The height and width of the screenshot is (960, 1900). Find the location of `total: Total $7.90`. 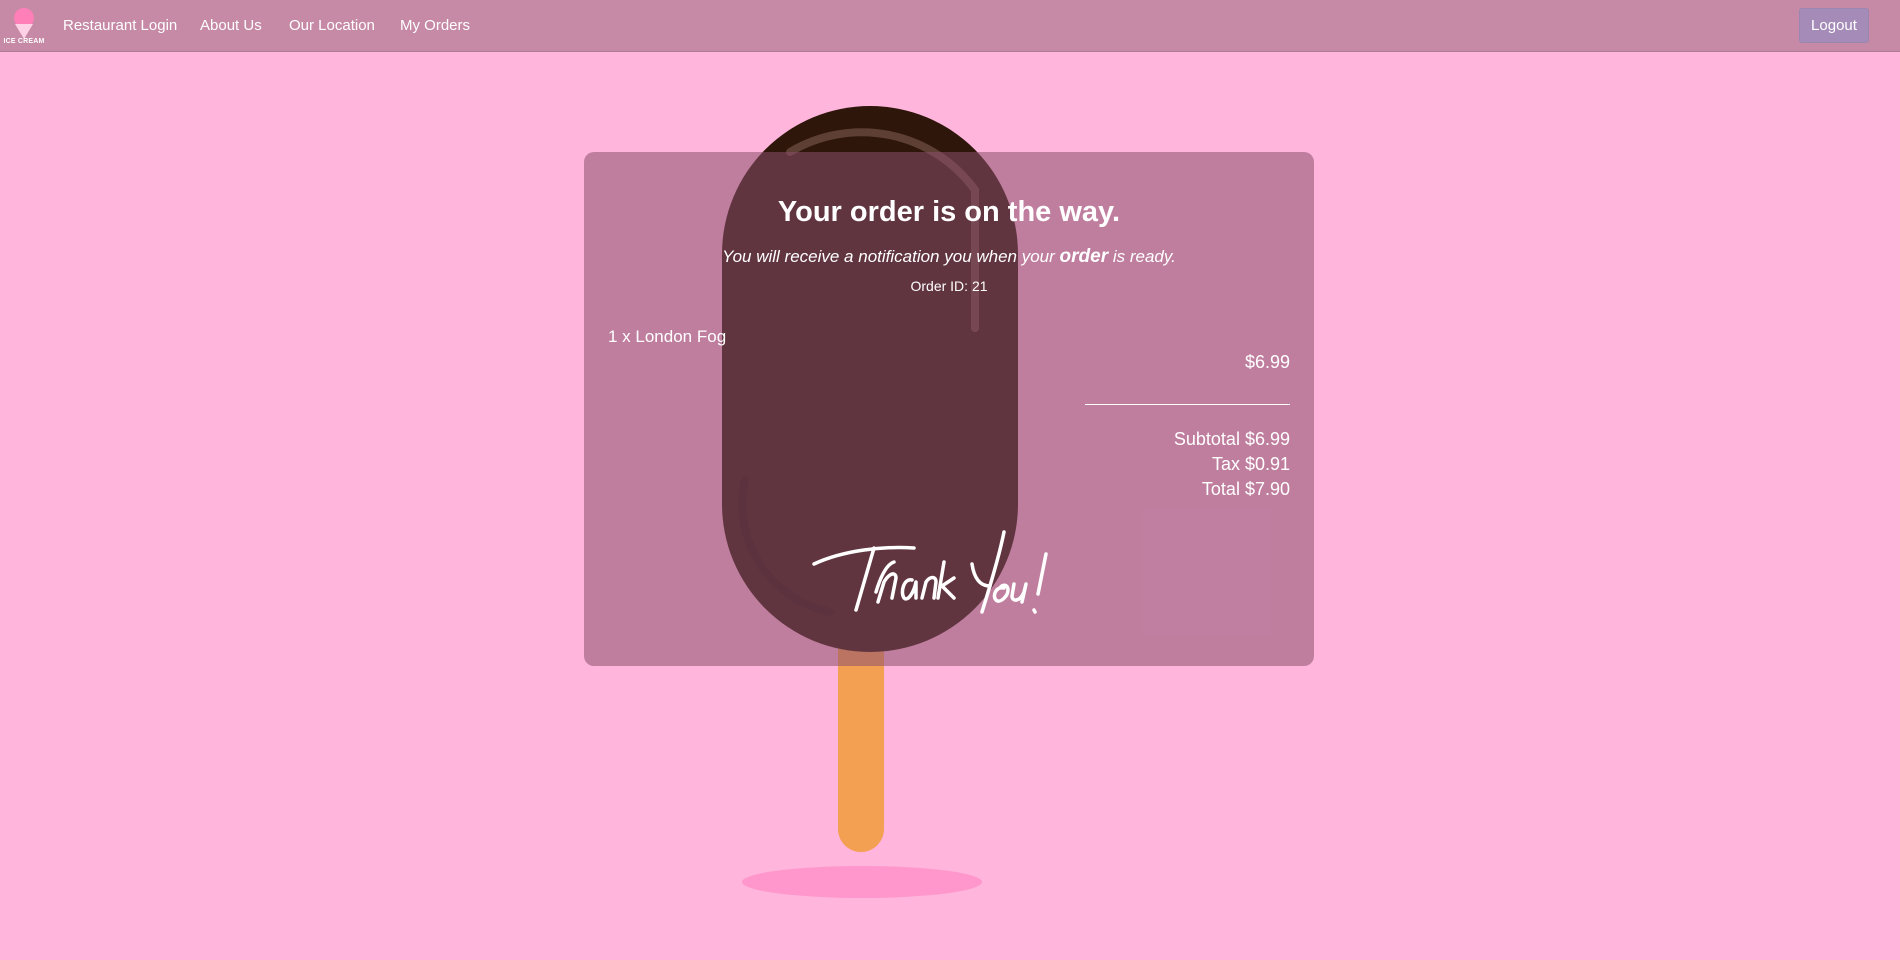

total: Total $7.90 is located at coordinates (1245, 489).